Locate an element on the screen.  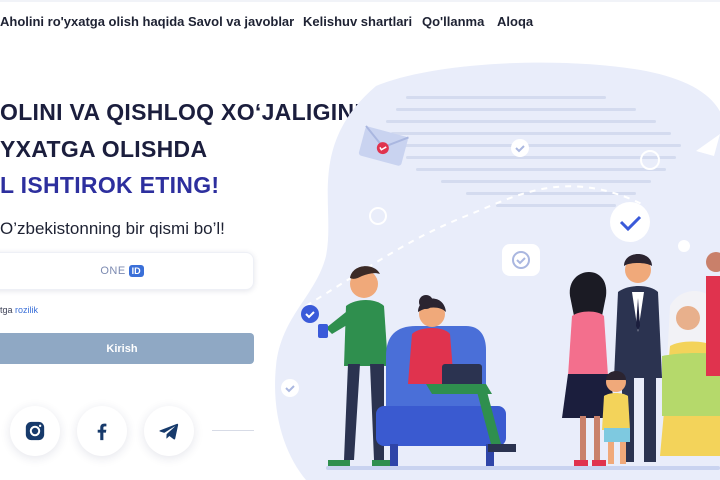
check-bubble-small is located at coordinates (520, 148).